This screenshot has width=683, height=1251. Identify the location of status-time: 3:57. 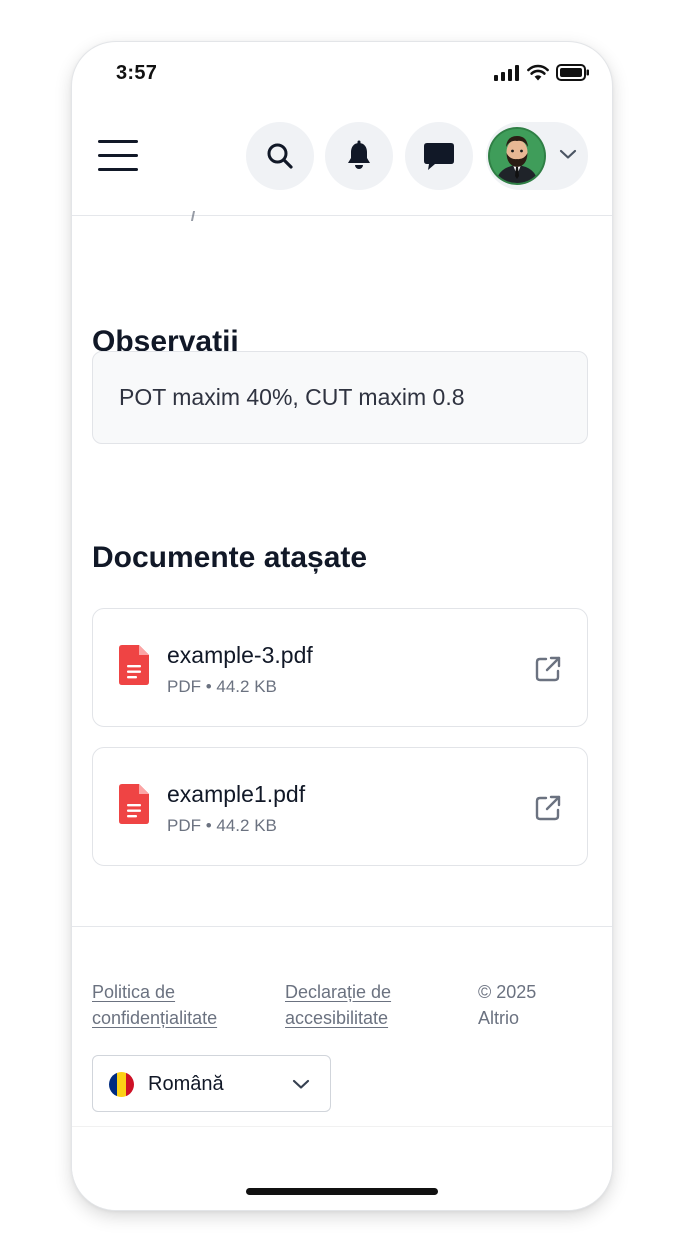
(137, 73).